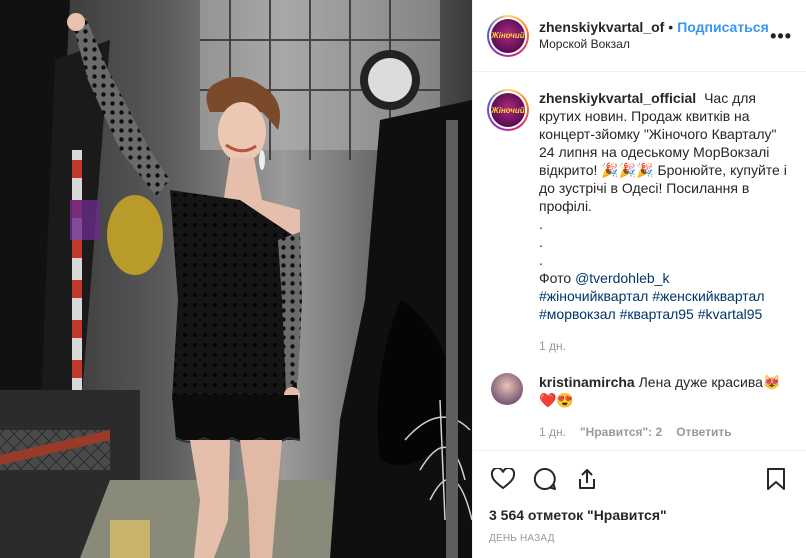  Describe the element at coordinates (639, 515) in the screenshot. I see `likes-count: 3 564 отметок "Нравится"` at that location.